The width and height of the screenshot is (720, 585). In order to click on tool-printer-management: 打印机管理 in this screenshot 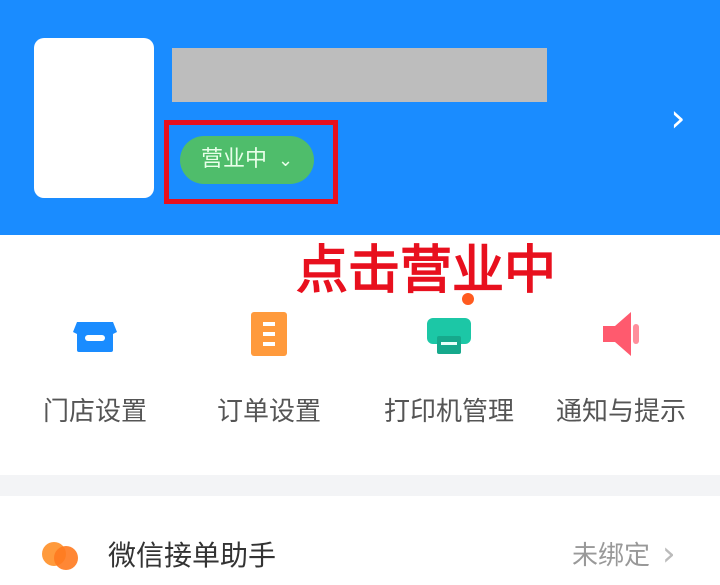, I will do `click(449, 375)`.